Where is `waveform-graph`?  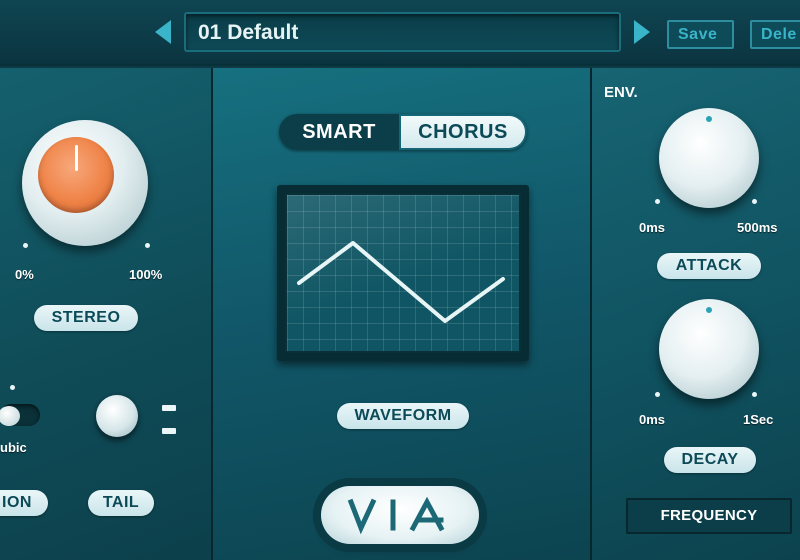 waveform-graph is located at coordinates (401, 282).